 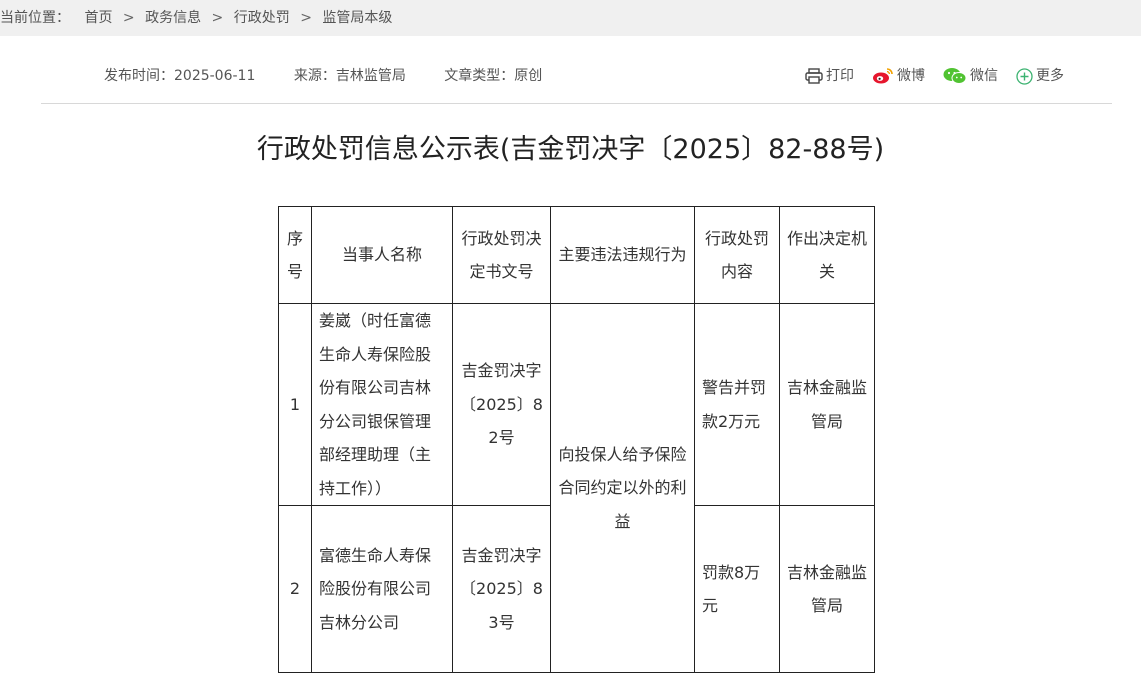 I want to click on header-party: 当事人名称, so click(x=382, y=255).